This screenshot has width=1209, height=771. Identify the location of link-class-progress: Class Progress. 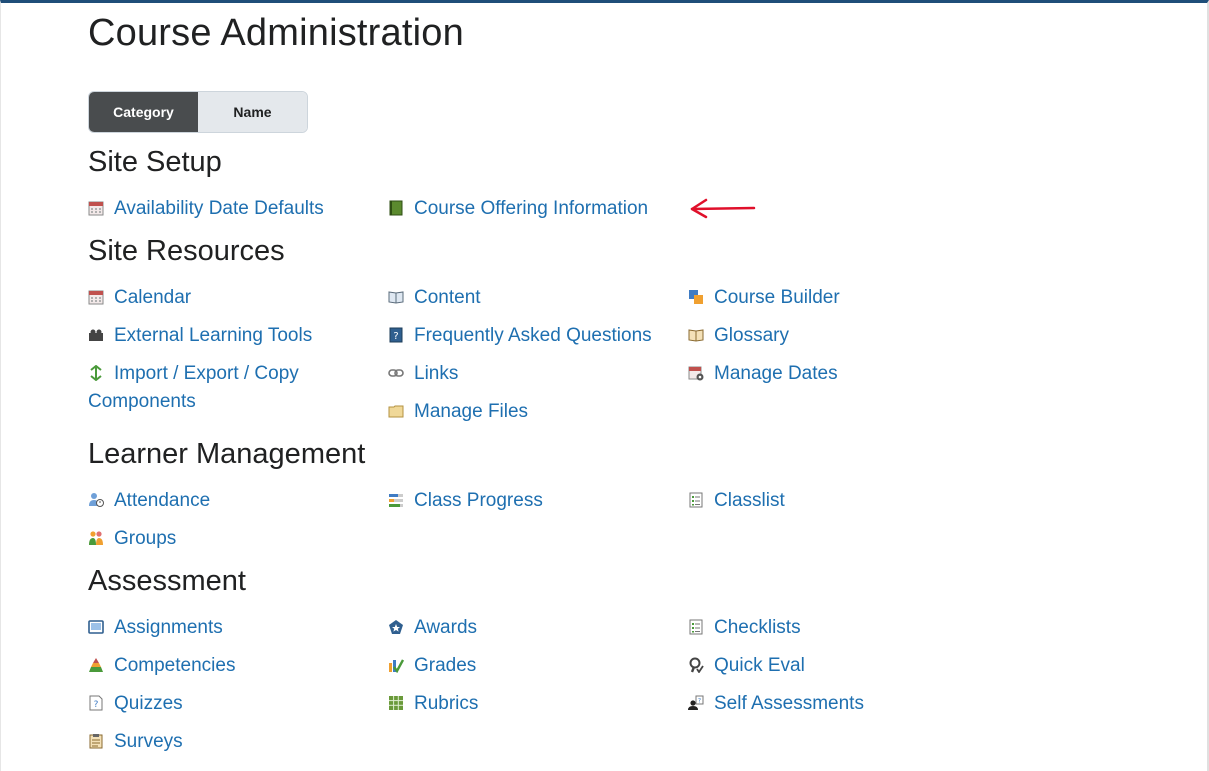
(528, 501).